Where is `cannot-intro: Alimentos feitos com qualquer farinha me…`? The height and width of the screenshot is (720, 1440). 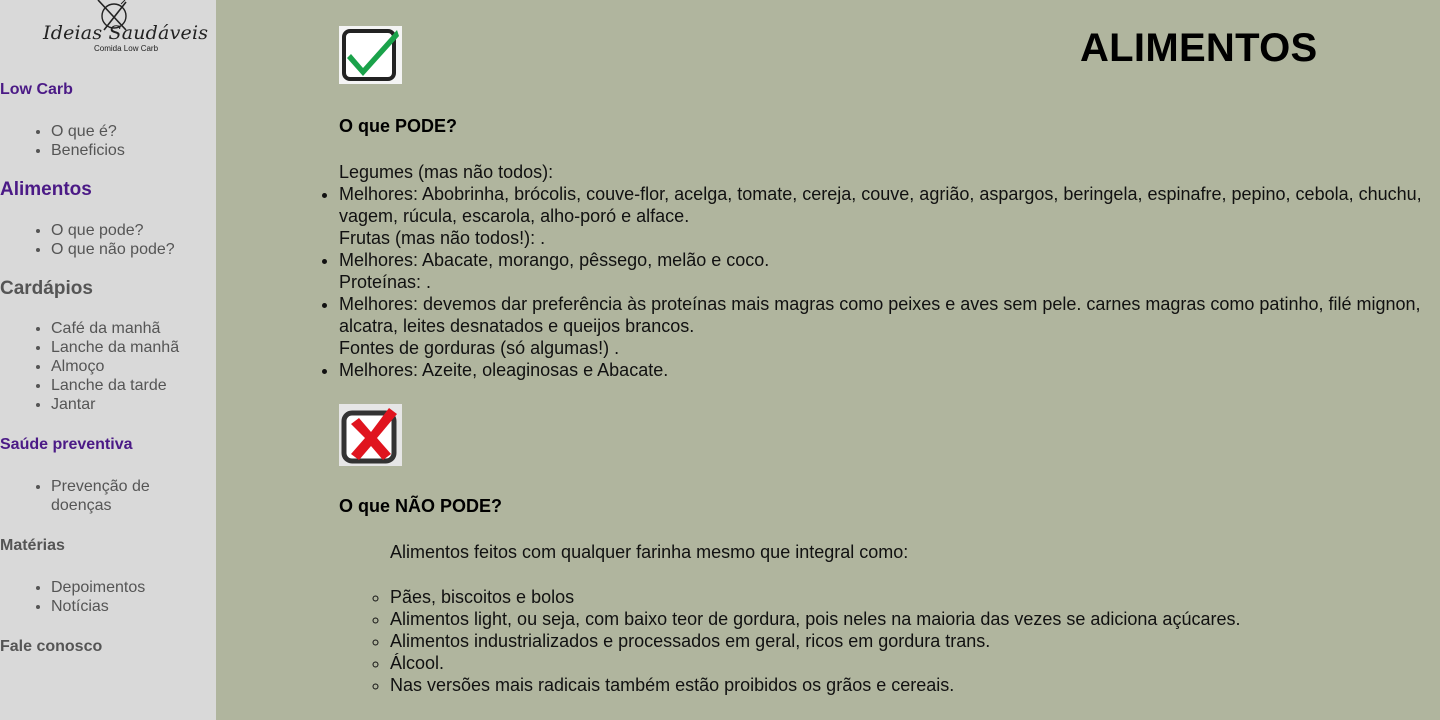 cannot-intro: Alimentos feitos com qualquer farinha me… is located at coordinates (649, 552).